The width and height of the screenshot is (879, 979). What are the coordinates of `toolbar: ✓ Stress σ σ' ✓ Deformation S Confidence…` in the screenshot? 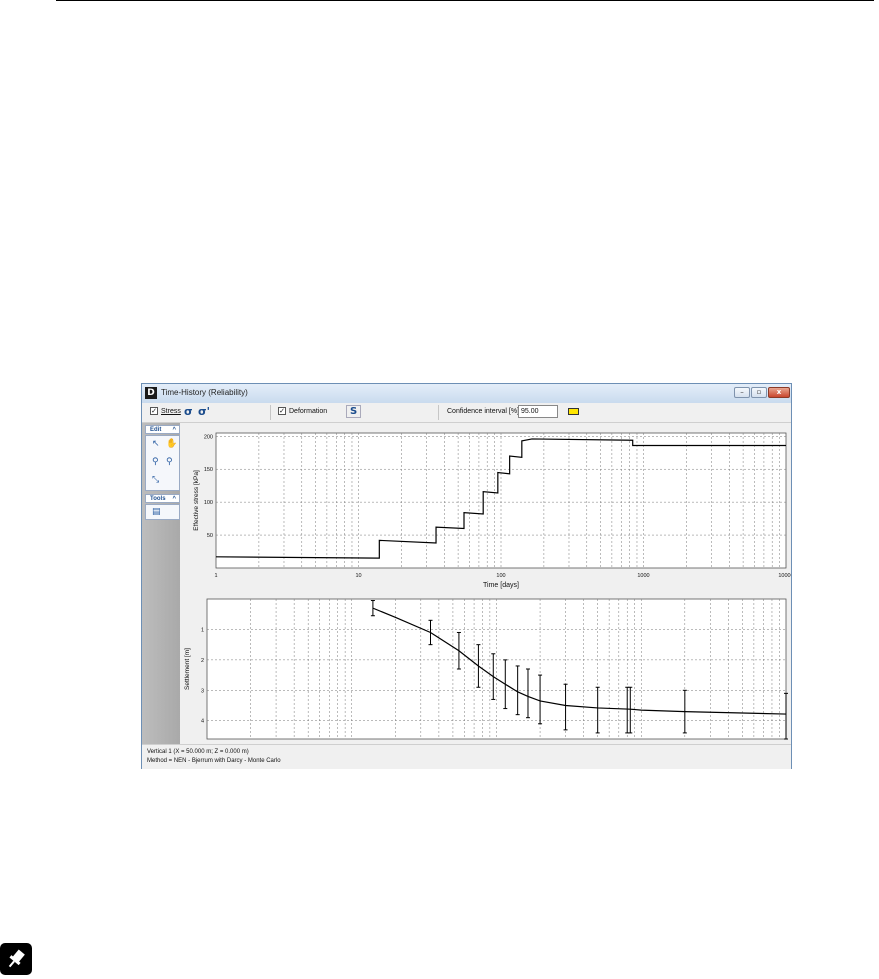 It's located at (466, 413).